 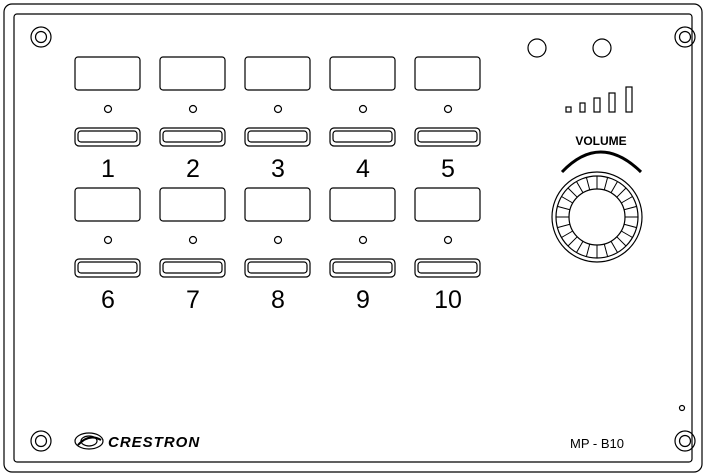 What do you see at coordinates (193, 300) in the screenshot?
I see `button-number-label: 7` at bounding box center [193, 300].